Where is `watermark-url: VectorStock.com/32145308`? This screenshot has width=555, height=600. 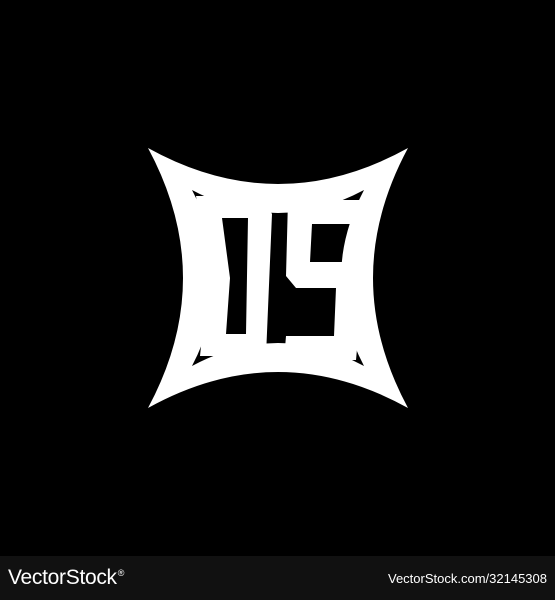 watermark-url: VectorStock.com/32145308 is located at coordinates (467, 578).